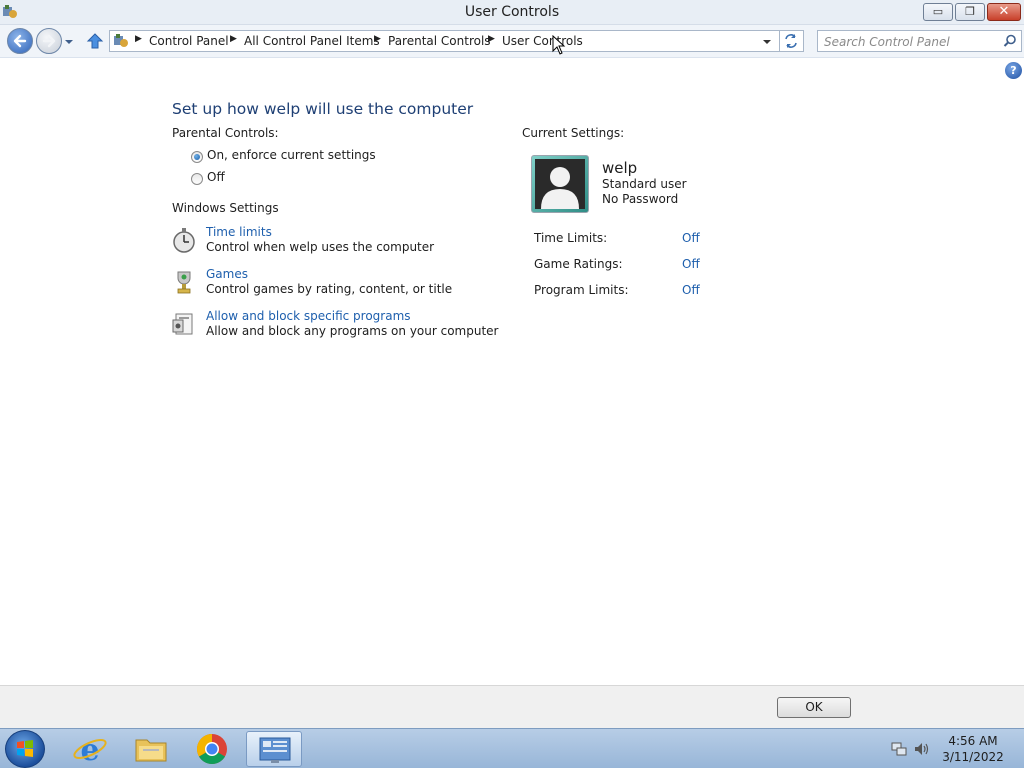 Image resolution: width=1024 pixels, height=768 pixels. What do you see at coordinates (227, 274) in the screenshot?
I see `games-link: Games` at bounding box center [227, 274].